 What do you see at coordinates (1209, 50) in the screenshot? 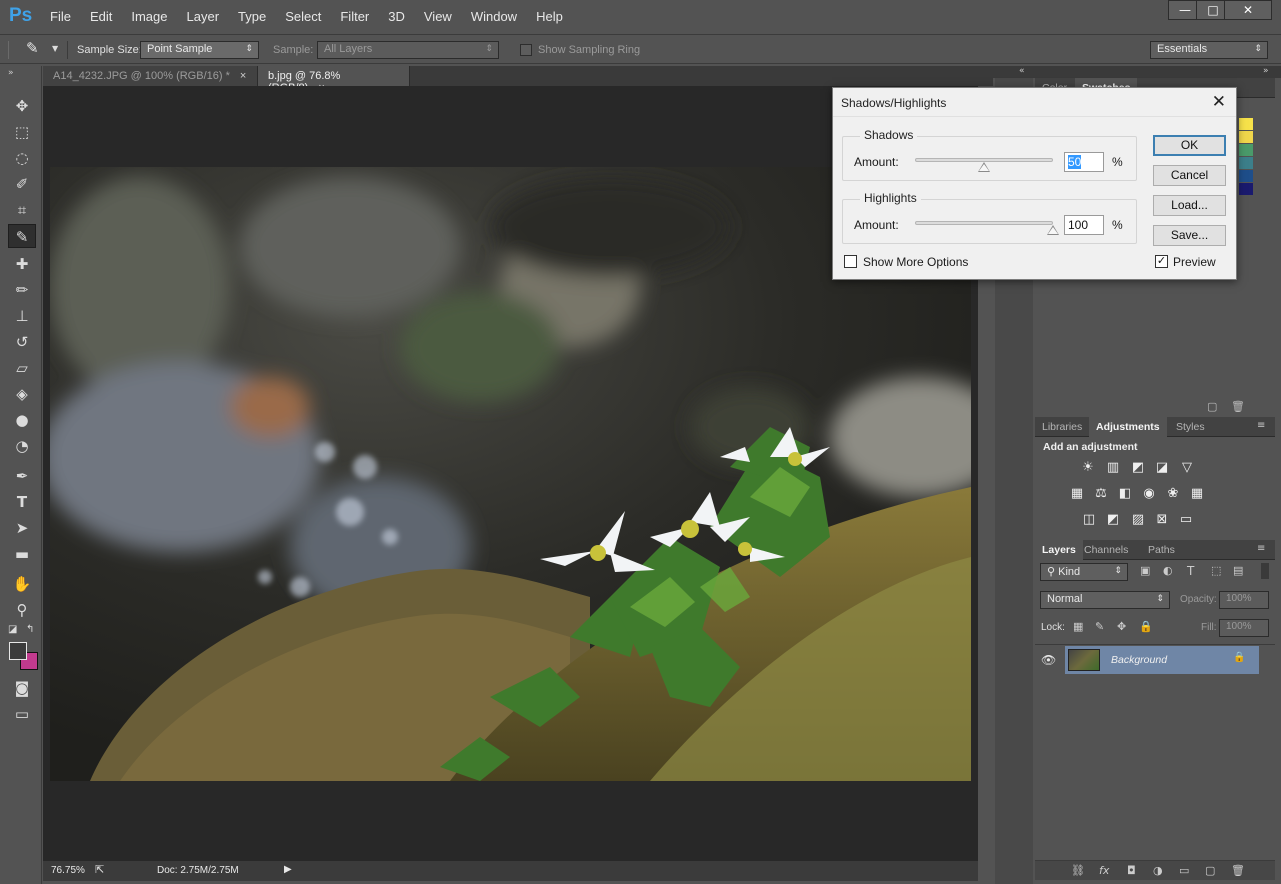
I see `workspace-switcher: Essentials ⇕` at bounding box center [1209, 50].